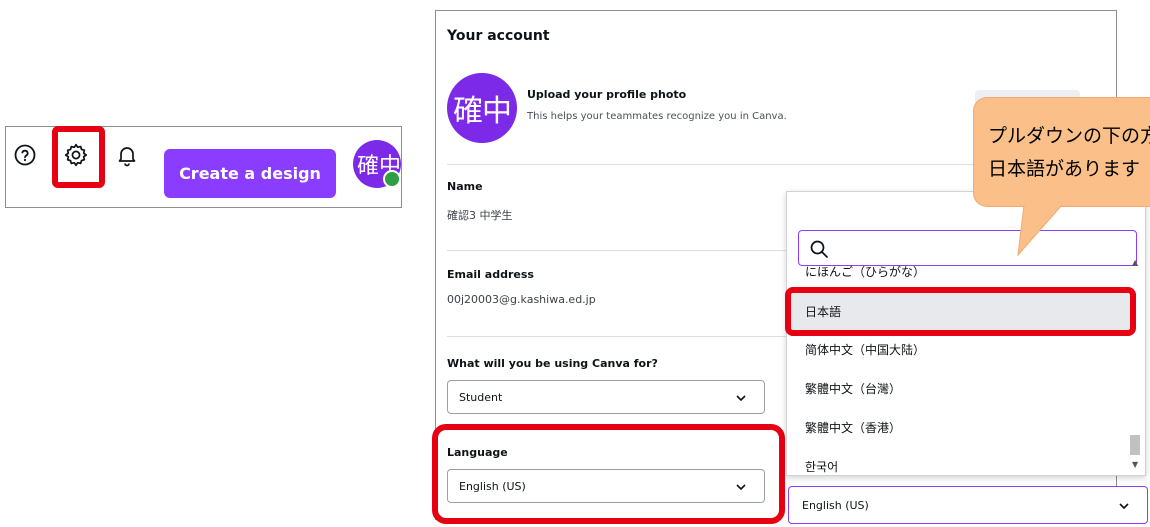 The width and height of the screenshot is (1150, 527). I want to click on callout-line-1: プルダウンの下の方に, so click(1069, 136).